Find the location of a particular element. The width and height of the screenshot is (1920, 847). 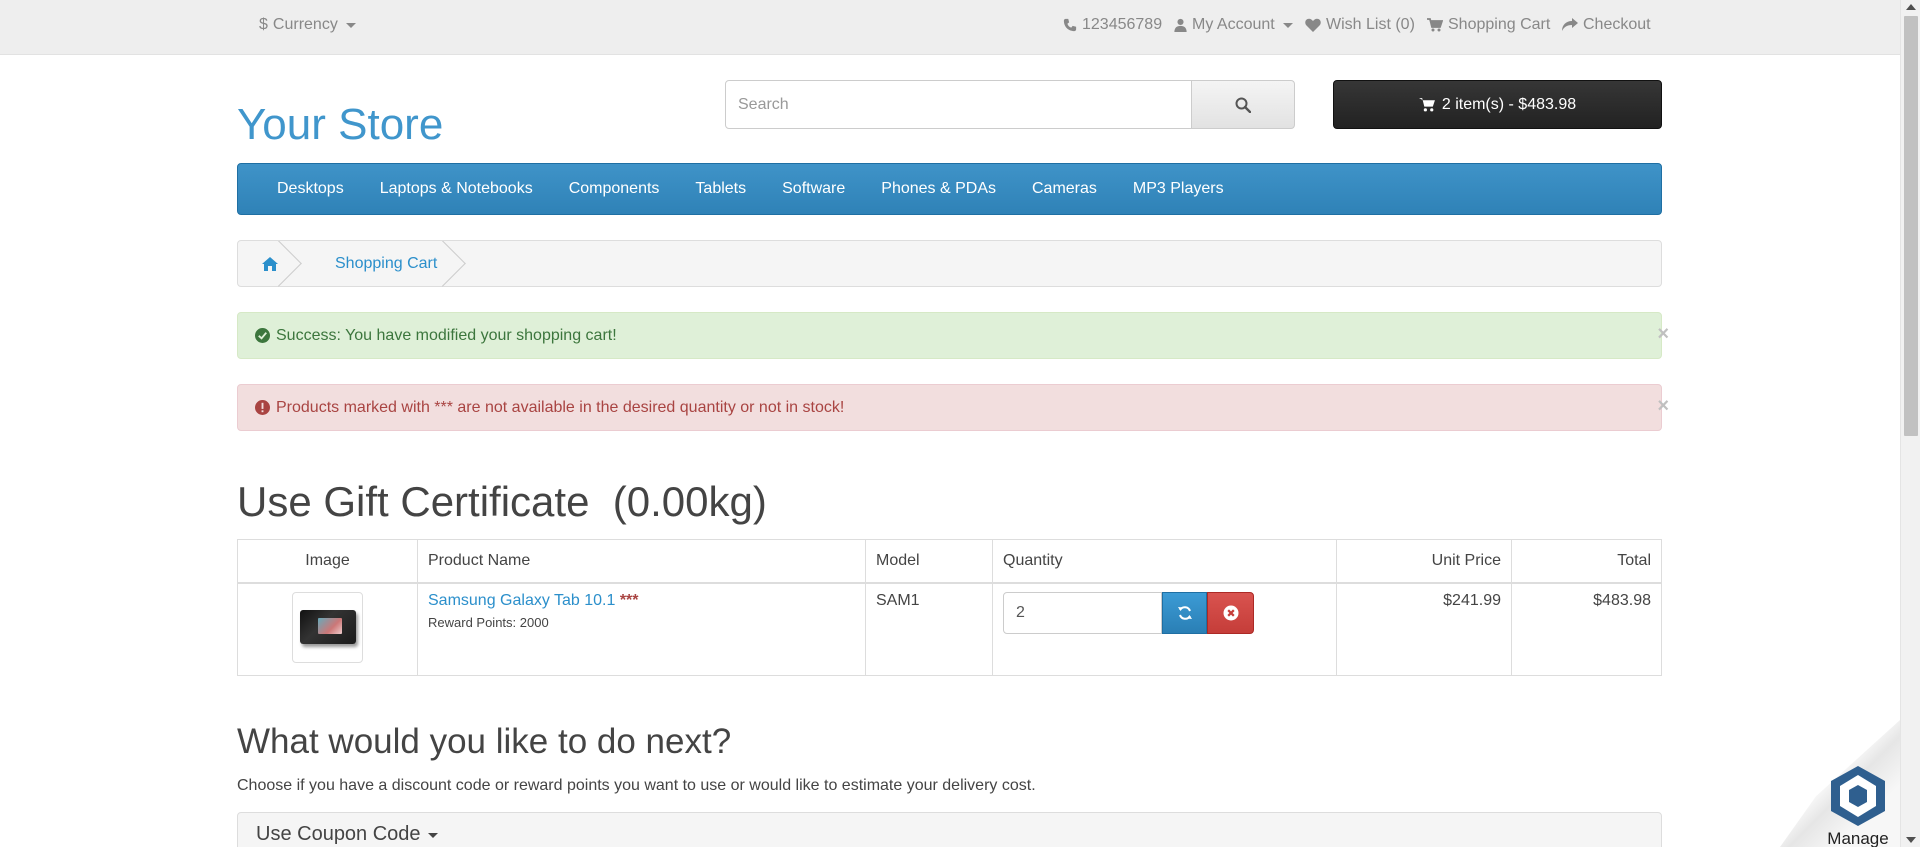

breadcrumb-home is located at coordinates (269, 263).